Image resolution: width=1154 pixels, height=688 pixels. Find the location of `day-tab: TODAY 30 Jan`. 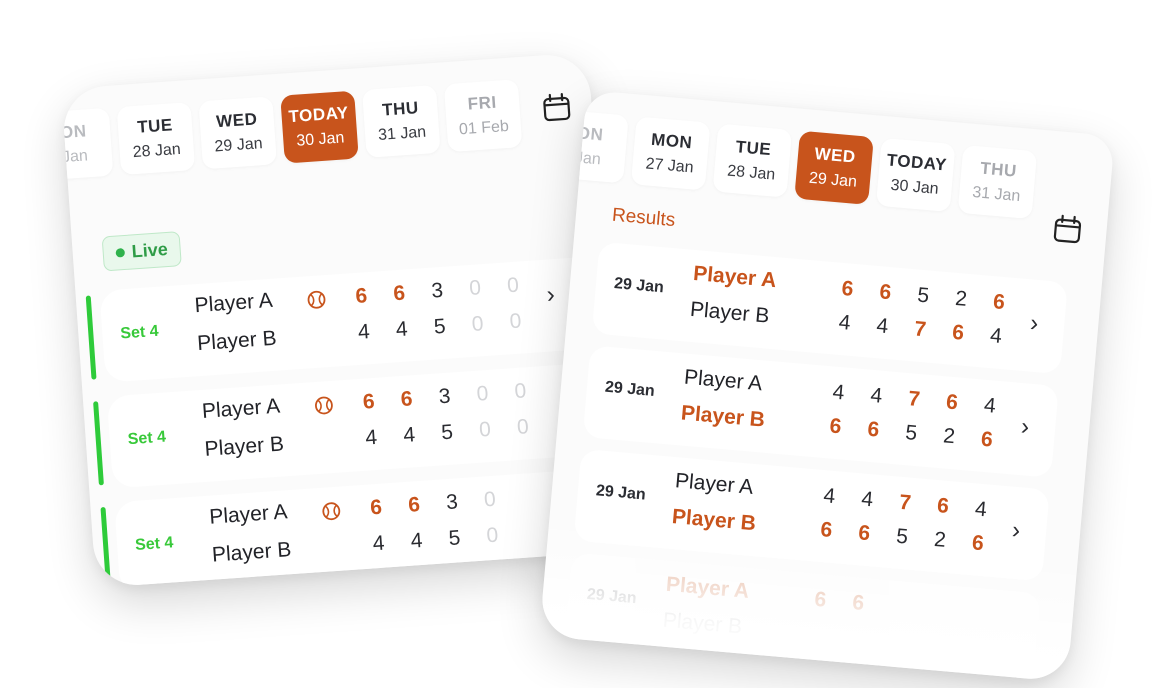

day-tab: TODAY 30 Jan is located at coordinates (915, 175).